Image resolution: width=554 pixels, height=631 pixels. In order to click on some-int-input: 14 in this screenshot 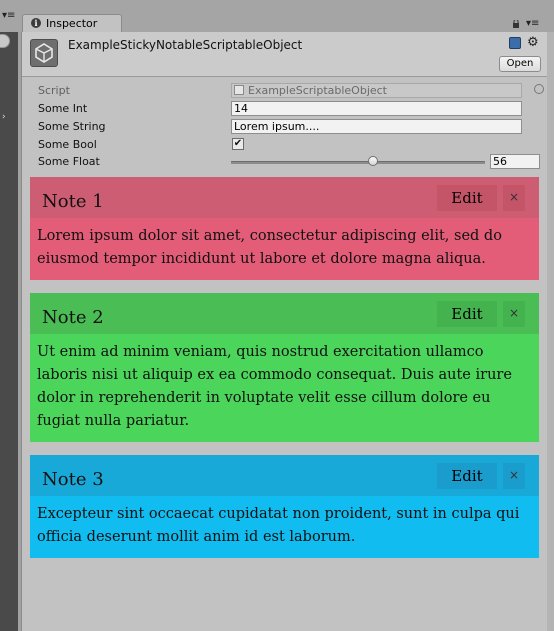, I will do `click(376, 108)`.